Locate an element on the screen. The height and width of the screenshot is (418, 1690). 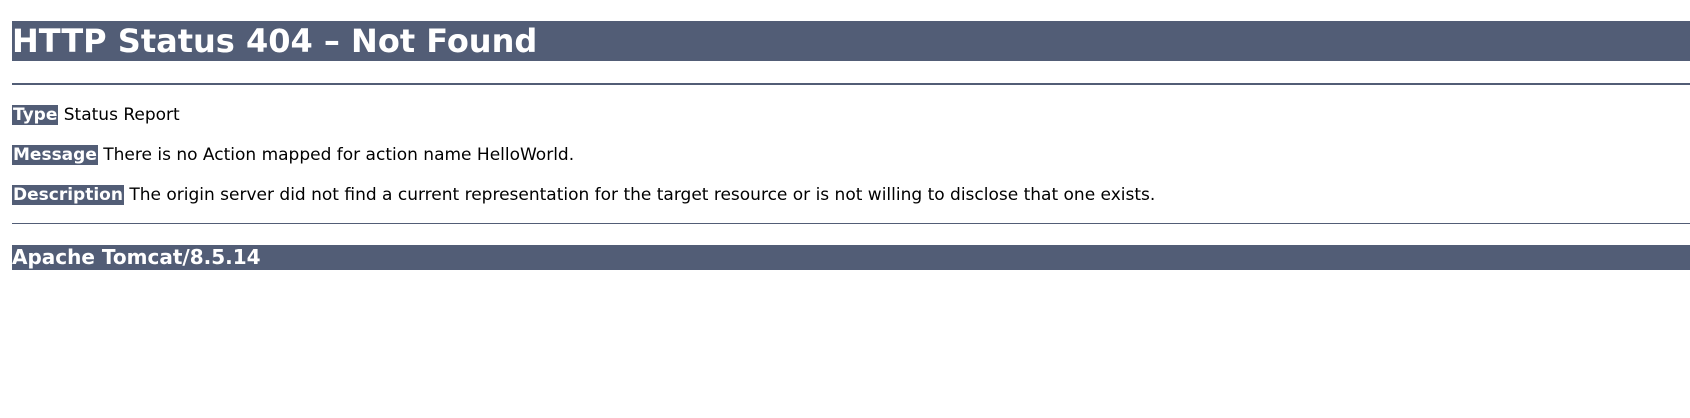
page-title: HTTP Status 404 – Not Found is located at coordinates (851, 41).